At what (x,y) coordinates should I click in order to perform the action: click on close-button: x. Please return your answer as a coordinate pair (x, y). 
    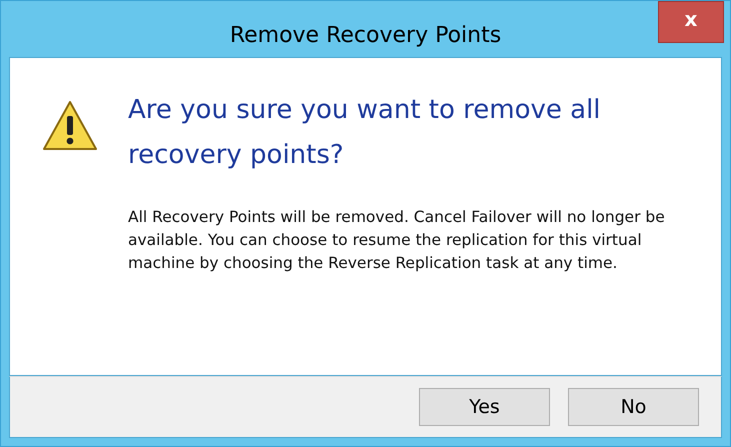
    Looking at the image, I should click on (691, 22).